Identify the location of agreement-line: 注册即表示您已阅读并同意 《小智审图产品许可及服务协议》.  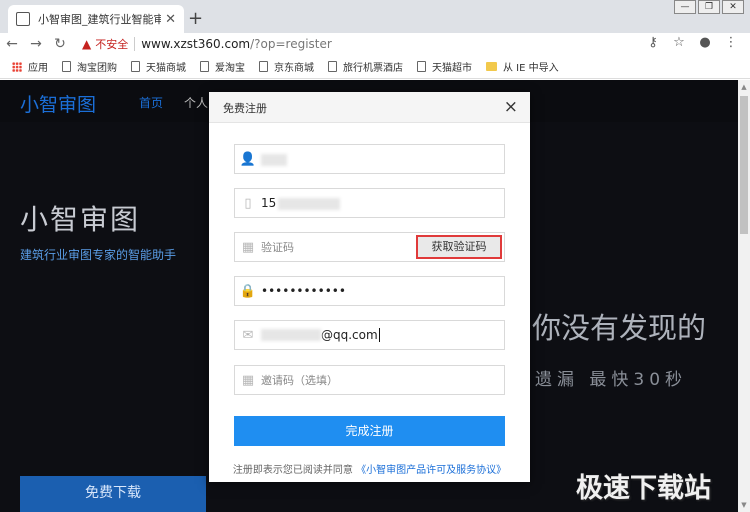
(369, 470).